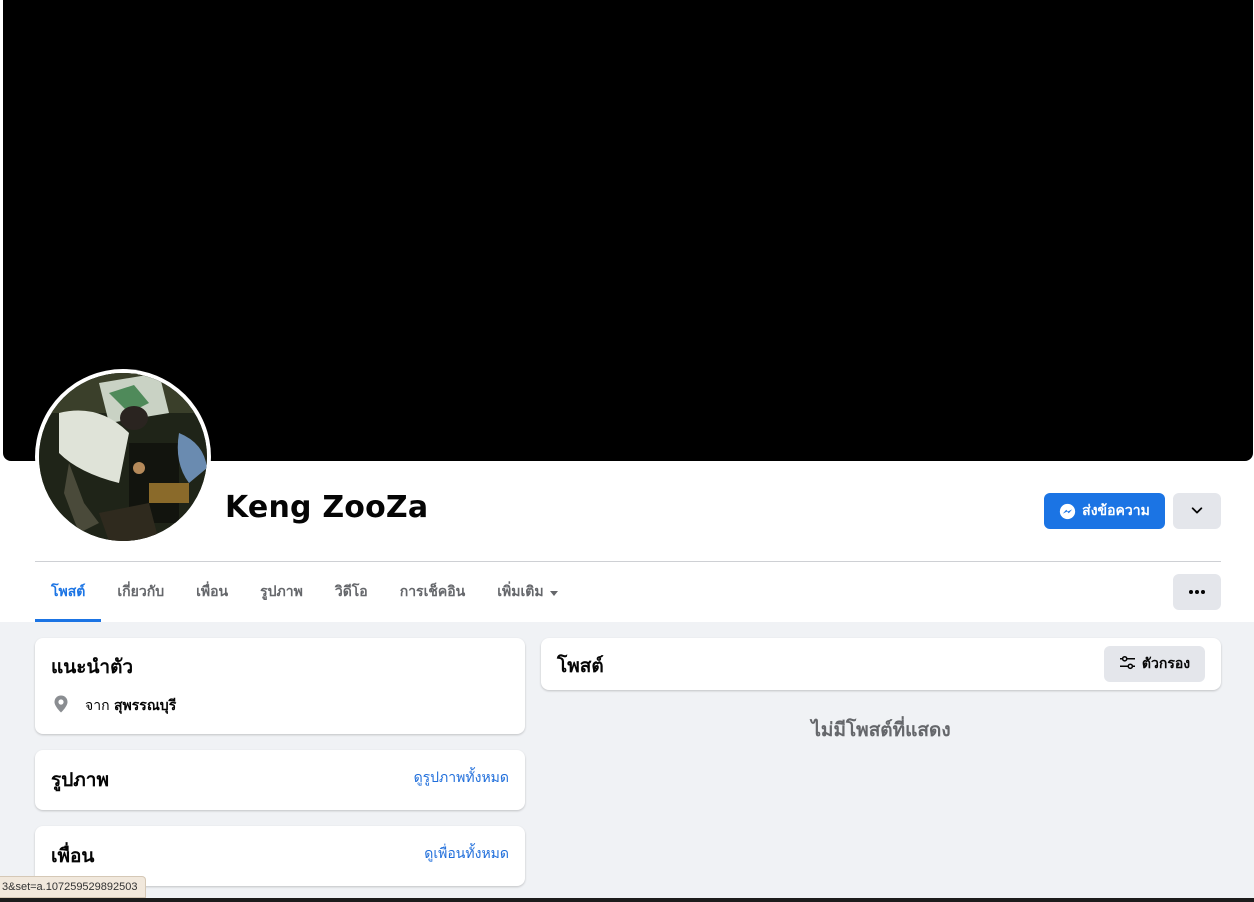  What do you see at coordinates (280, 686) in the screenshot?
I see `intro-card: แนะนำตัว จาก สุพรรณบุรี` at bounding box center [280, 686].